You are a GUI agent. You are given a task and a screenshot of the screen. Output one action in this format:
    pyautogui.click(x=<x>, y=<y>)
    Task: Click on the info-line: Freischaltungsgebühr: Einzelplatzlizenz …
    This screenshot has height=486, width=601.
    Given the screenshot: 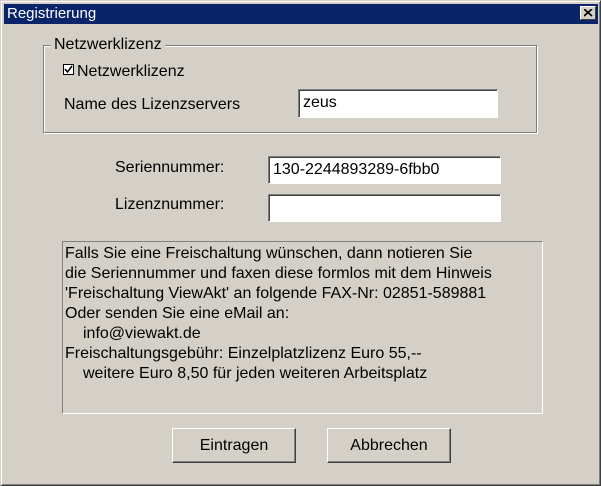 What is the action you would take?
    pyautogui.click(x=243, y=353)
    